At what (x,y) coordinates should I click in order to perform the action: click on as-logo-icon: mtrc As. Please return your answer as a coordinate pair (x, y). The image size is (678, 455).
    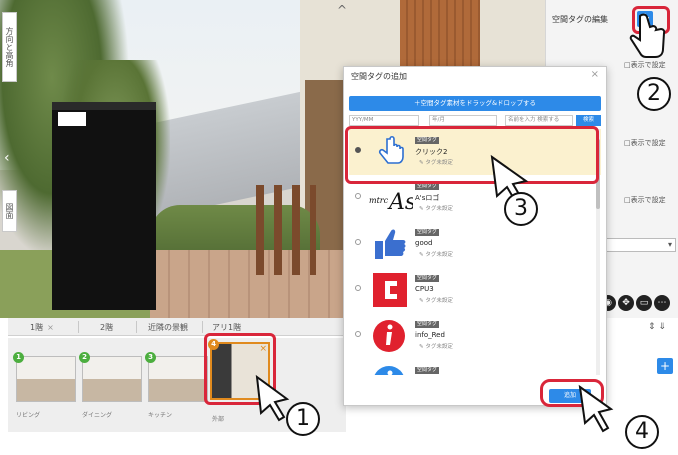
    Looking at the image, I should click on (391, 202).